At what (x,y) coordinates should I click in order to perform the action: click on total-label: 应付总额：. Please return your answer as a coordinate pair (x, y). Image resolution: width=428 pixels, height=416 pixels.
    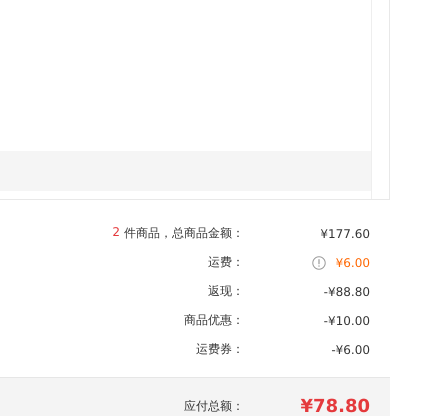
    Looking at the image, I should click on (213, 406).